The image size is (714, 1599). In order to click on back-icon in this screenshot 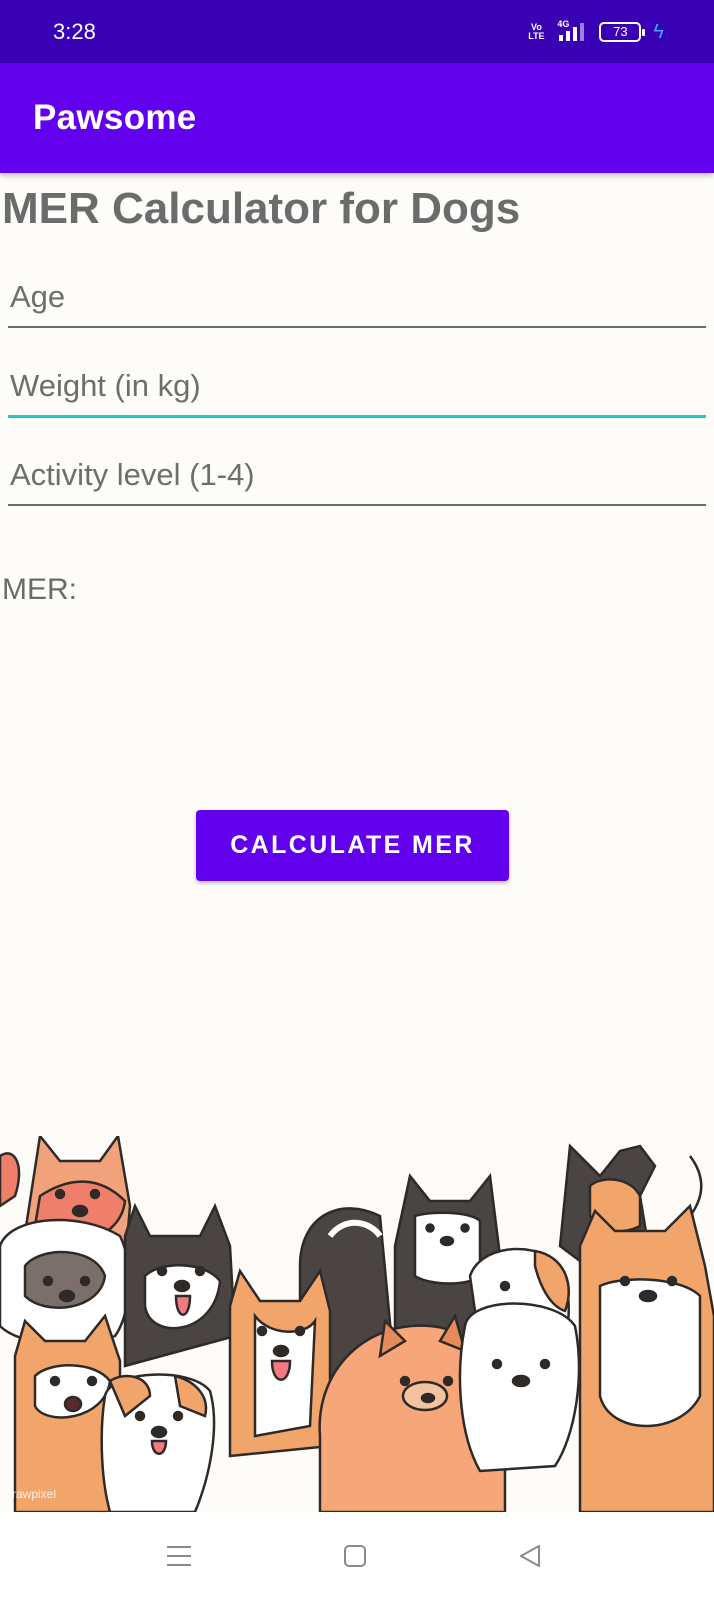, I will do `click(530, 1555)`.